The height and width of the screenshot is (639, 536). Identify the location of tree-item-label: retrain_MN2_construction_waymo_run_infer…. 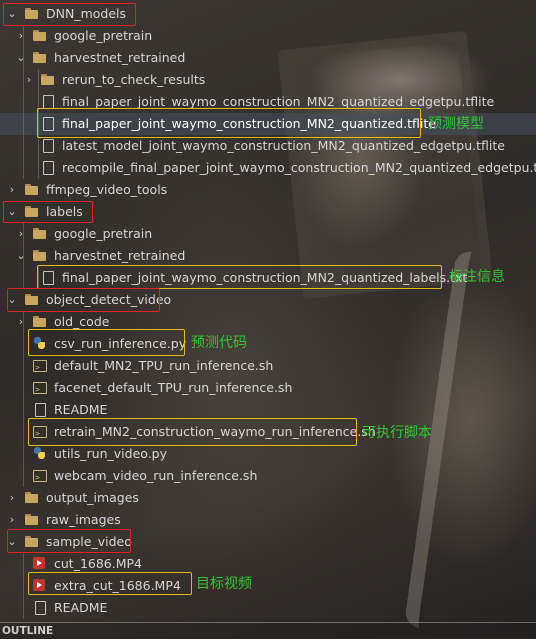
(215, 431).